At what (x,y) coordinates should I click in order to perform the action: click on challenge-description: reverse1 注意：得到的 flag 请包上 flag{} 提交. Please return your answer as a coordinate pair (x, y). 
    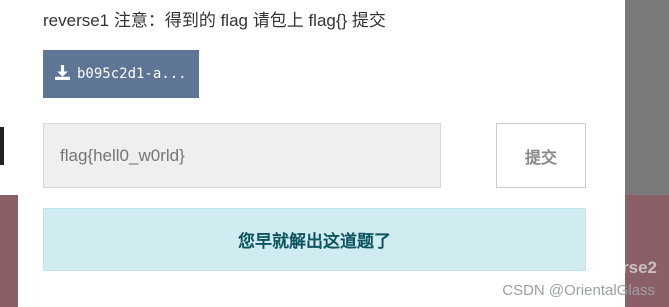
    Looking at the image, I should click on (214, 20).